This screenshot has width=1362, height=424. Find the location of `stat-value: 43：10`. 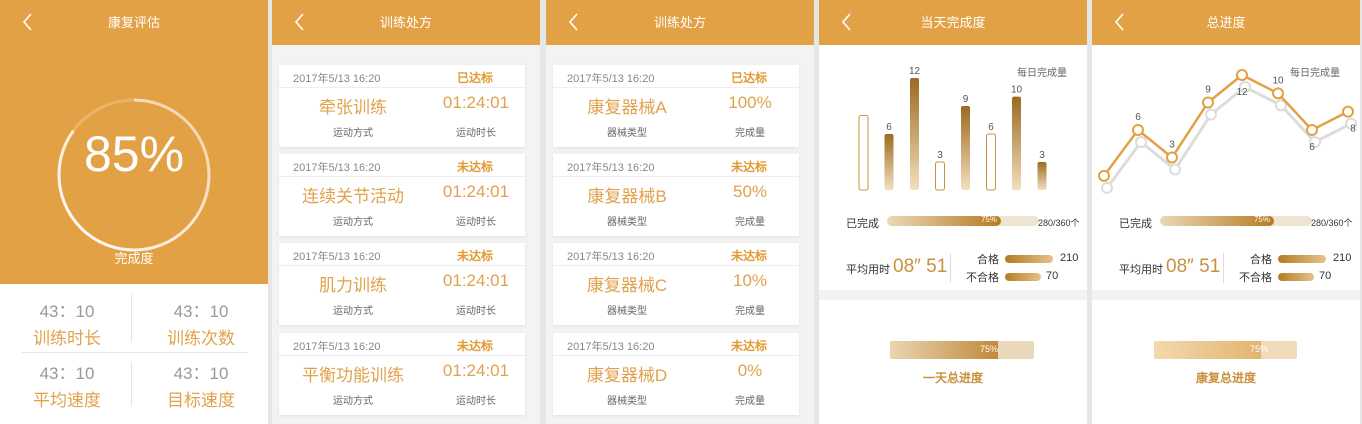

stat-value: 43：10 is located at coordinates (201, 373).